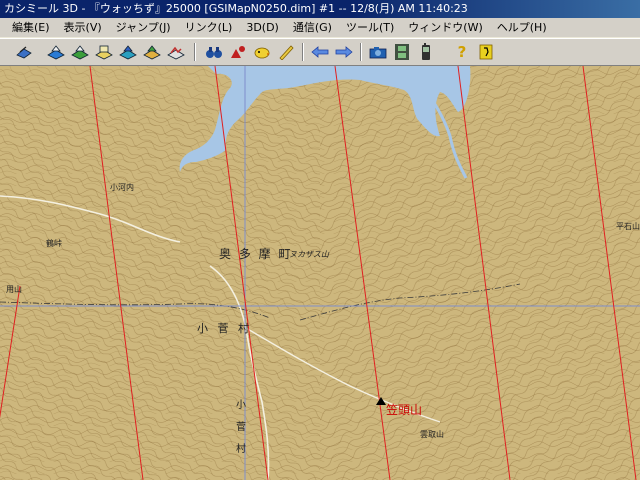  I want to click on layer-green-icon, so click(80, 52).